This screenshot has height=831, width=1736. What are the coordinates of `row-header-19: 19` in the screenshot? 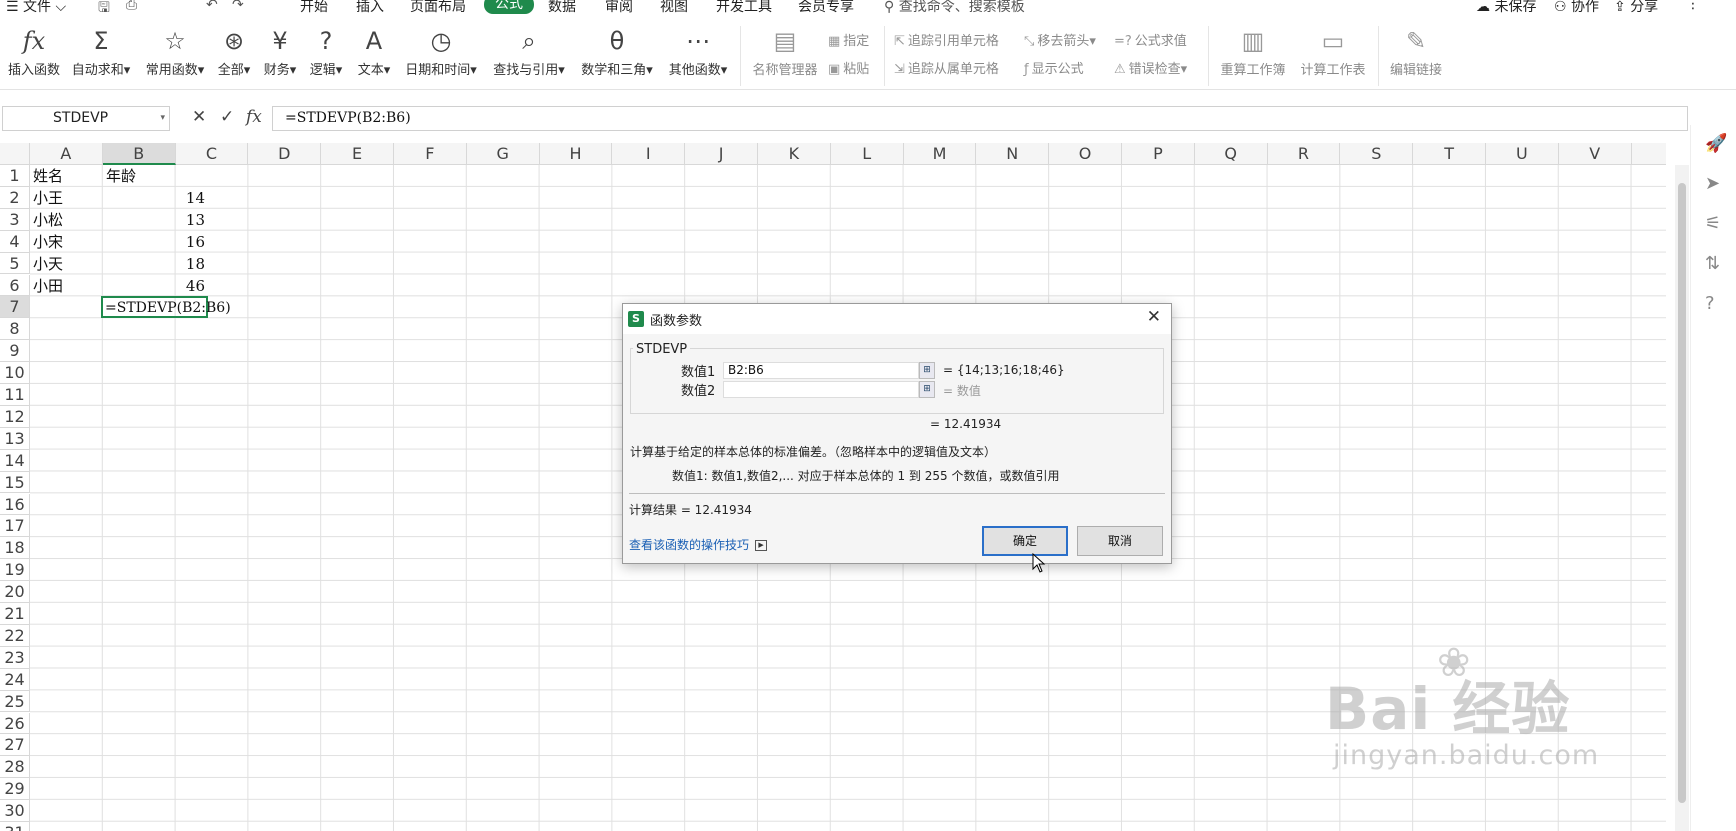 It's located at (15, 570).